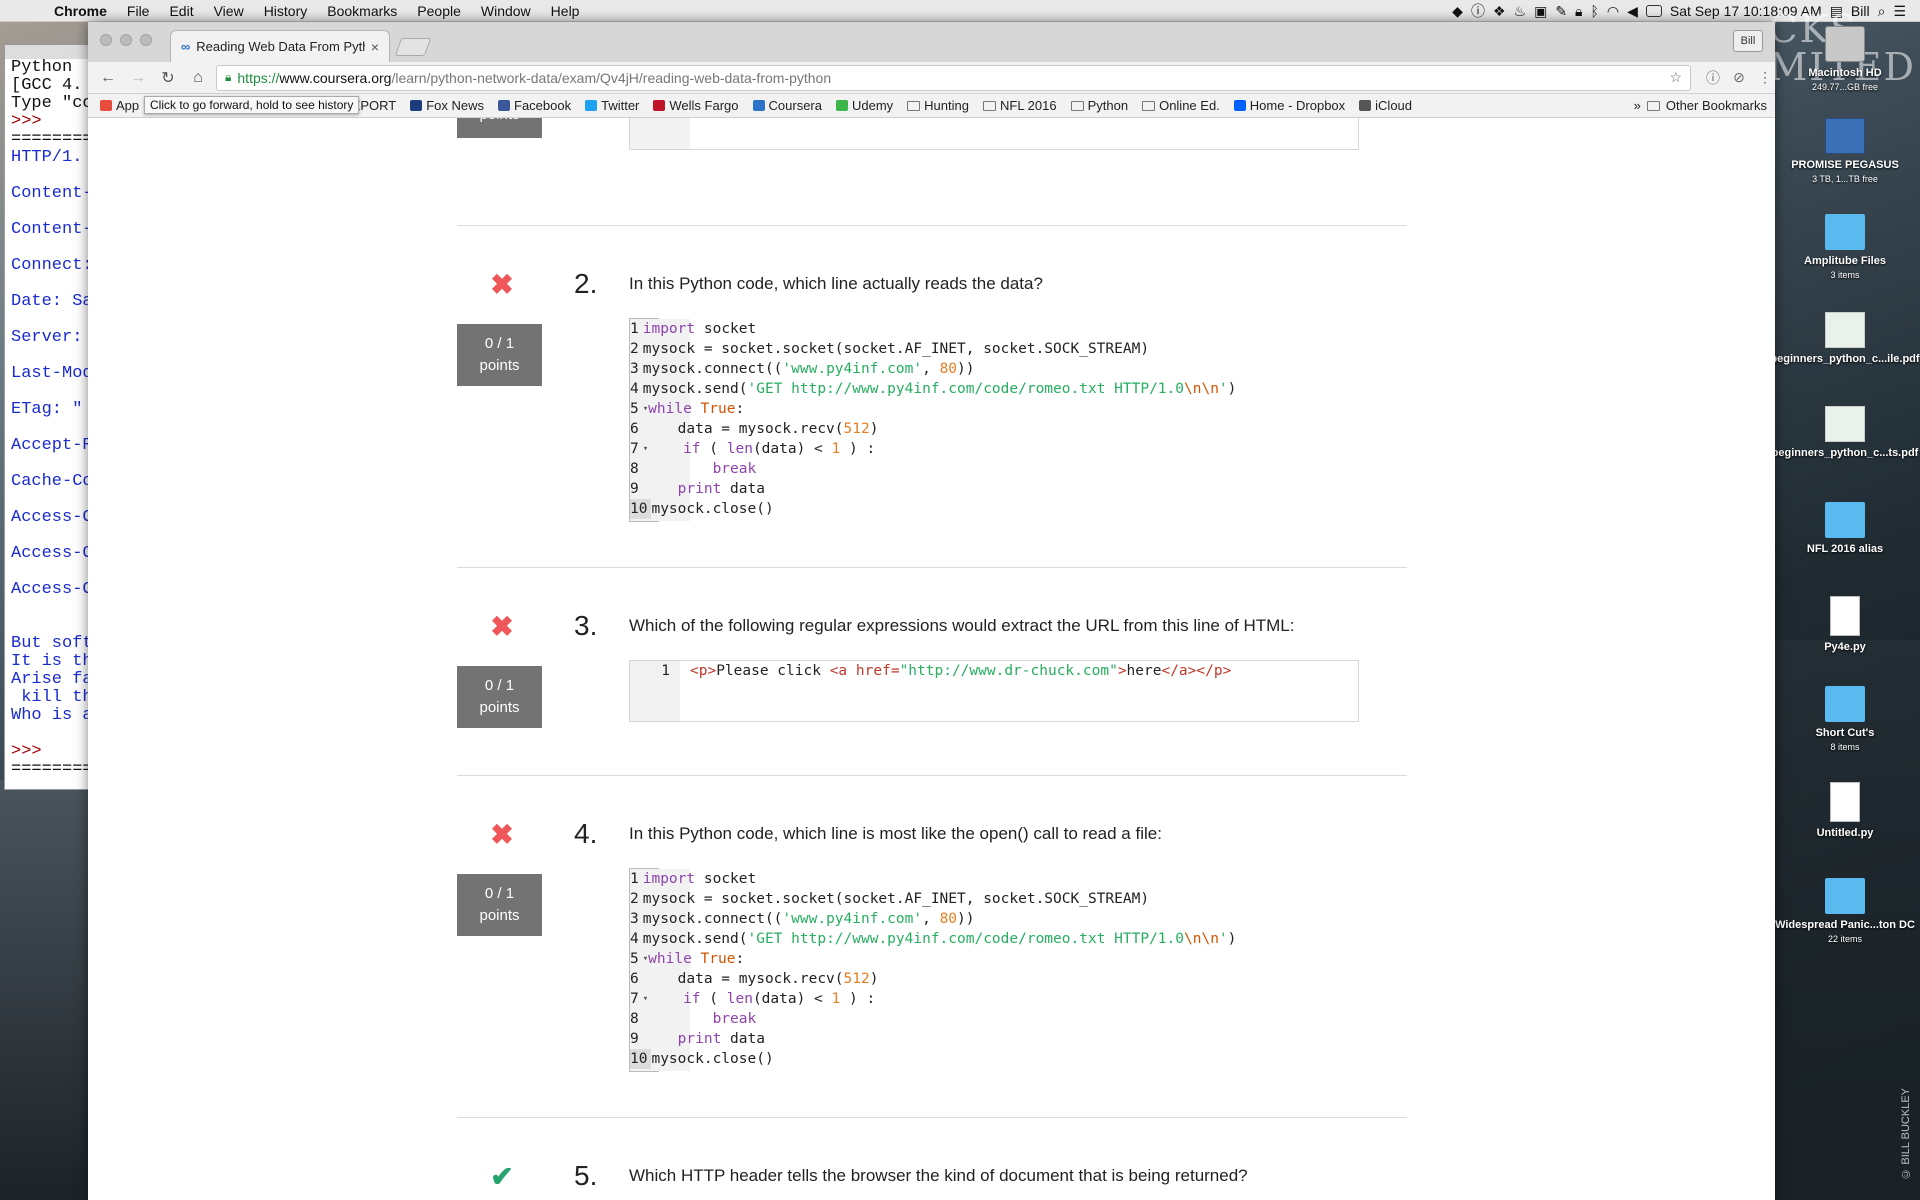  What do you see at coordinates (634, 959) in the screenshot?
I see `line-number: 5` at bounding box center [634, 959].